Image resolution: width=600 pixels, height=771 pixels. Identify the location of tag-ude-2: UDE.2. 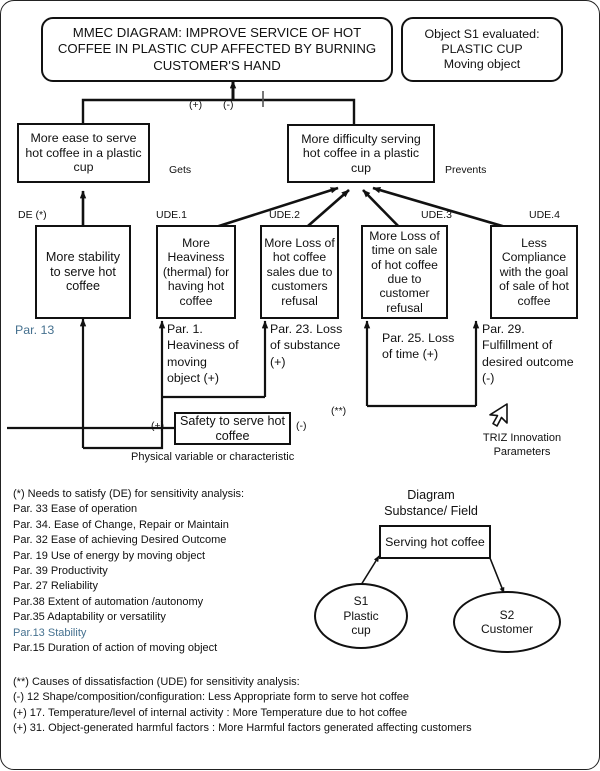
(284, 215).